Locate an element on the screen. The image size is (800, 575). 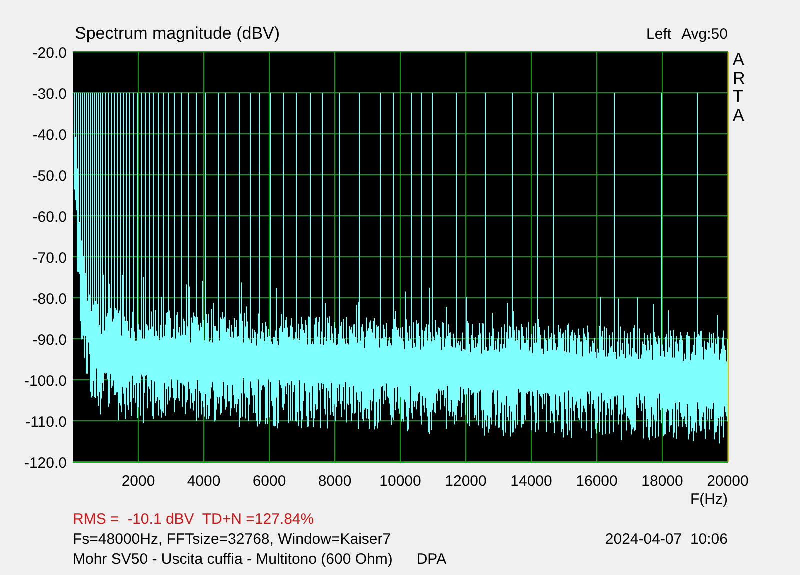
parameters-text: Fs=48000Hz, FFTsize=32768, Window=Kaiser7 is located at coordinates (232, 540).